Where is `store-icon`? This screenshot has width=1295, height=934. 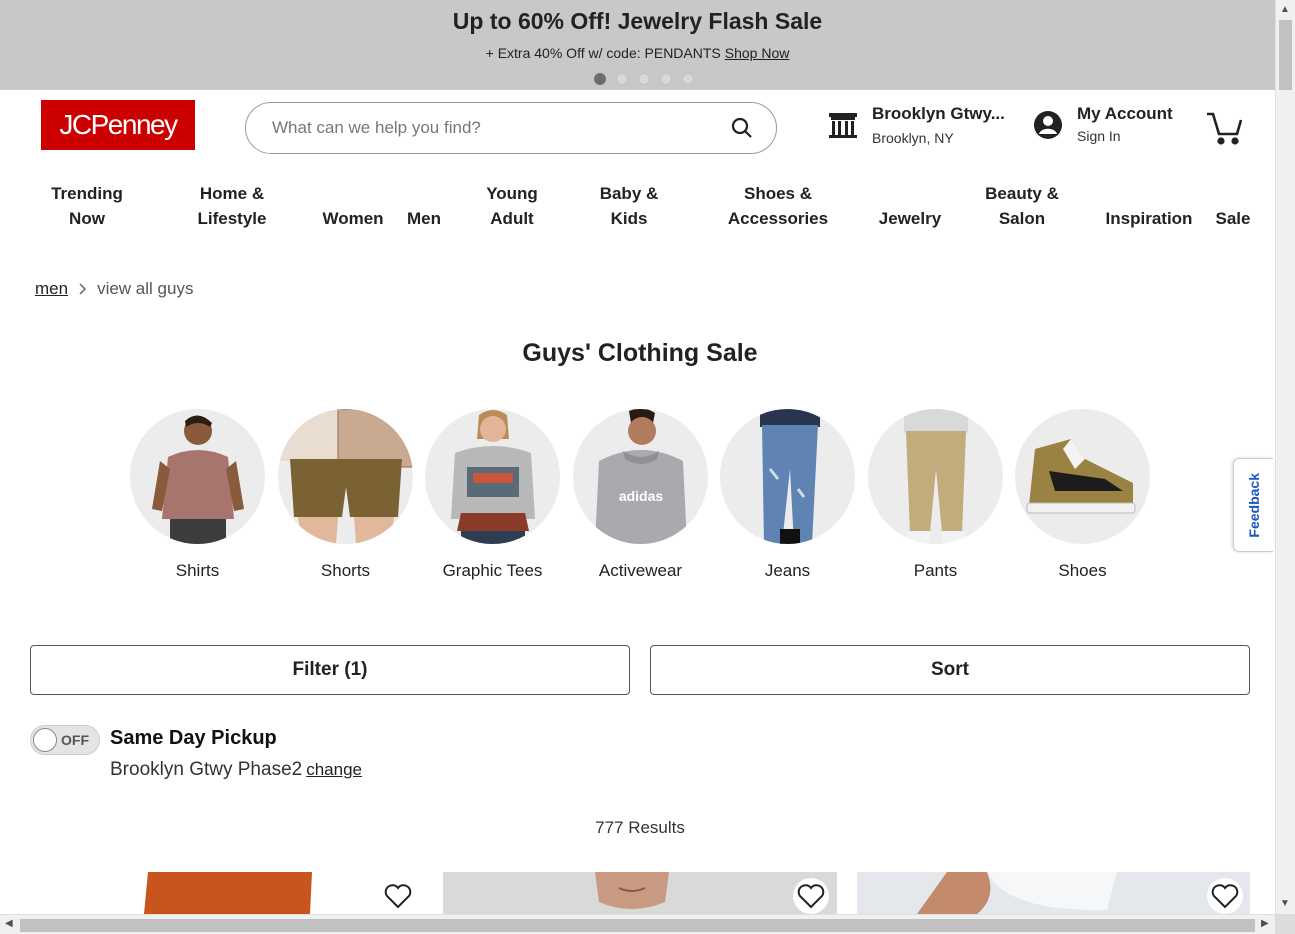 store-icon is located at coordinates (843, 125).